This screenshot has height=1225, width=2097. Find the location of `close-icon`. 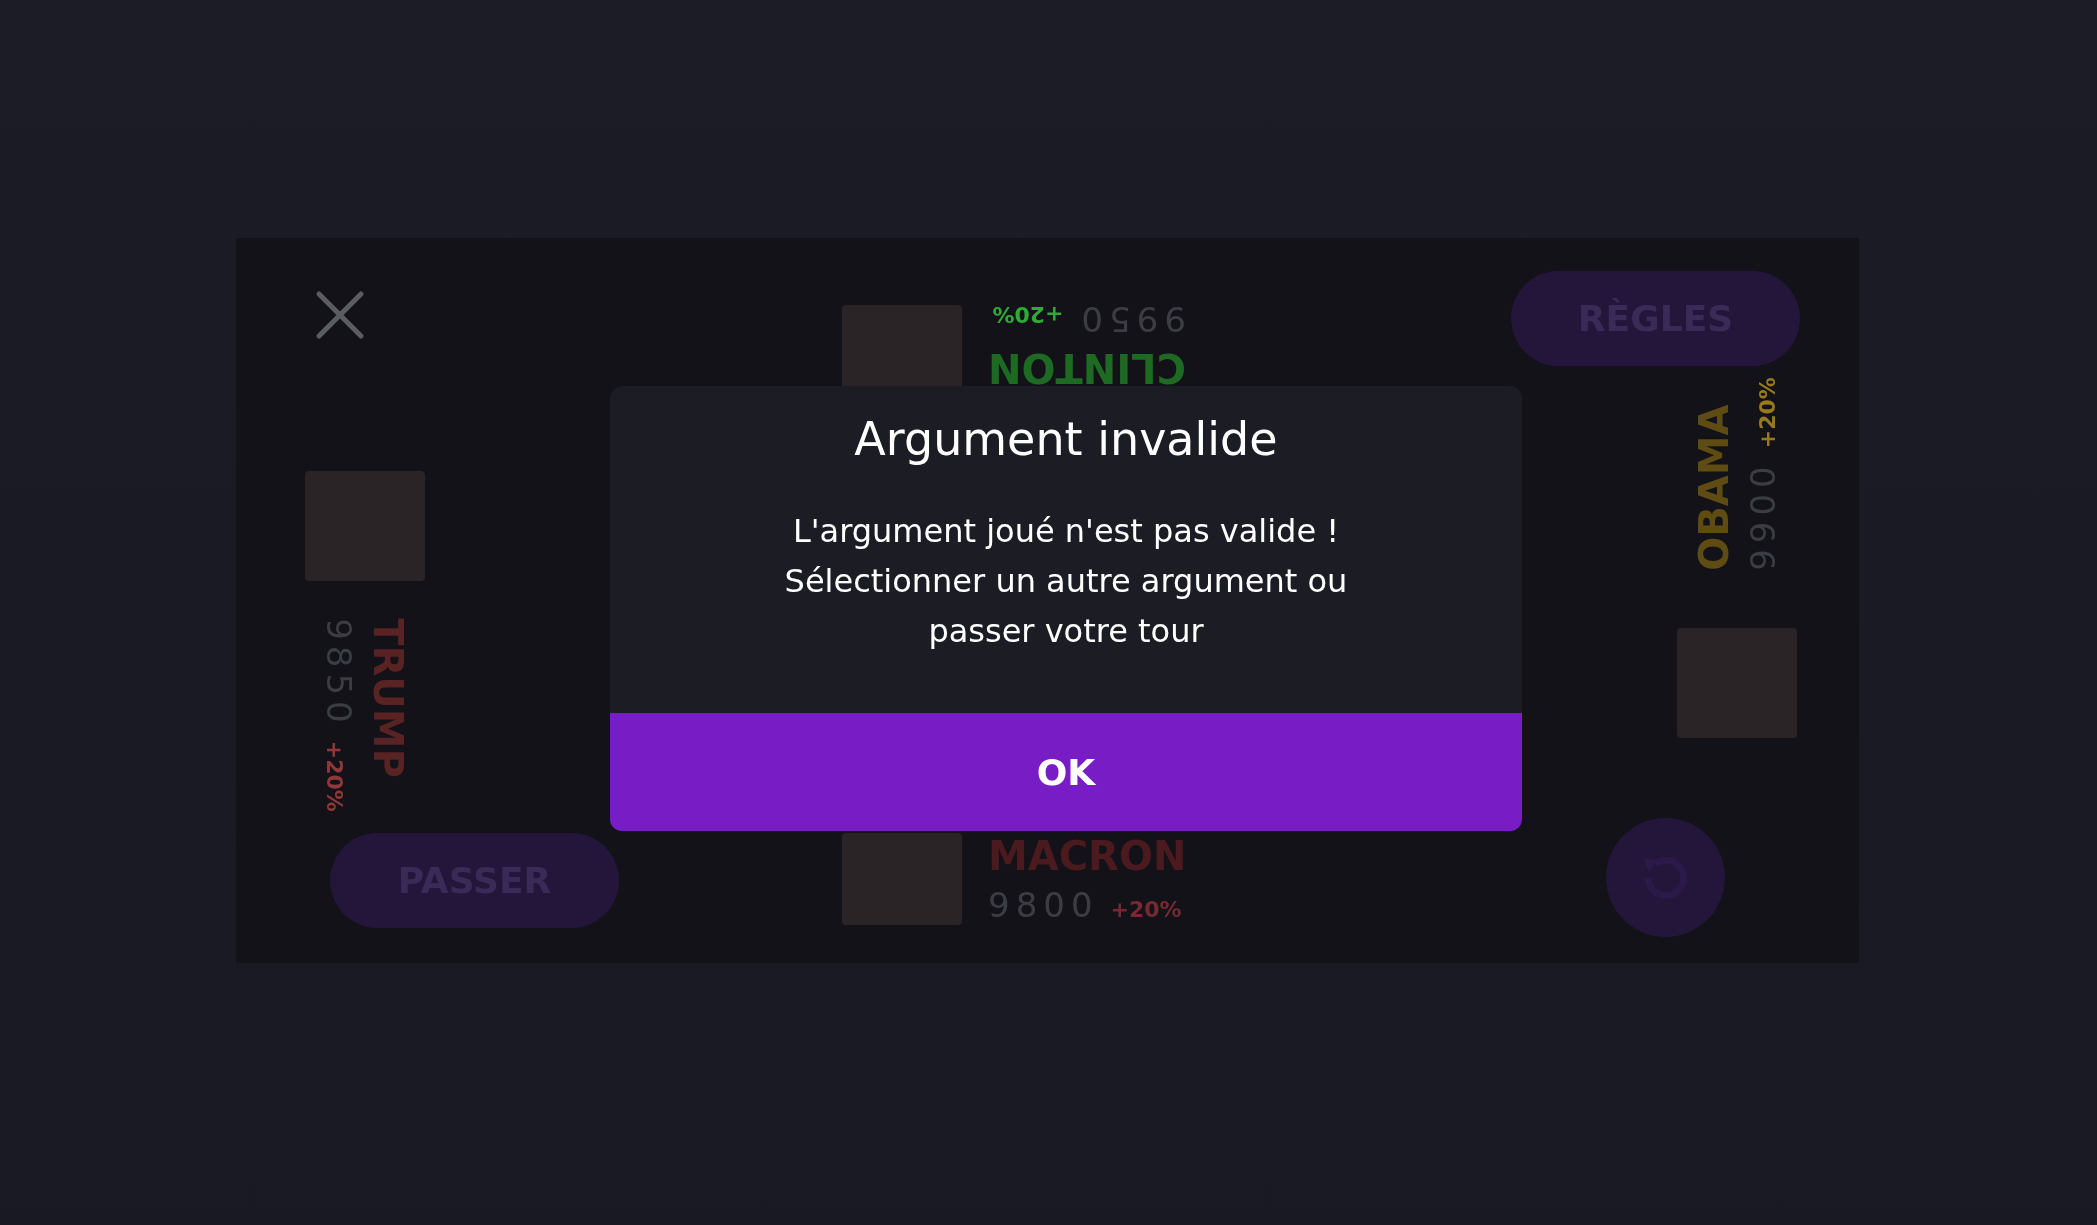

close-icon is located at coordinates (340, 315).